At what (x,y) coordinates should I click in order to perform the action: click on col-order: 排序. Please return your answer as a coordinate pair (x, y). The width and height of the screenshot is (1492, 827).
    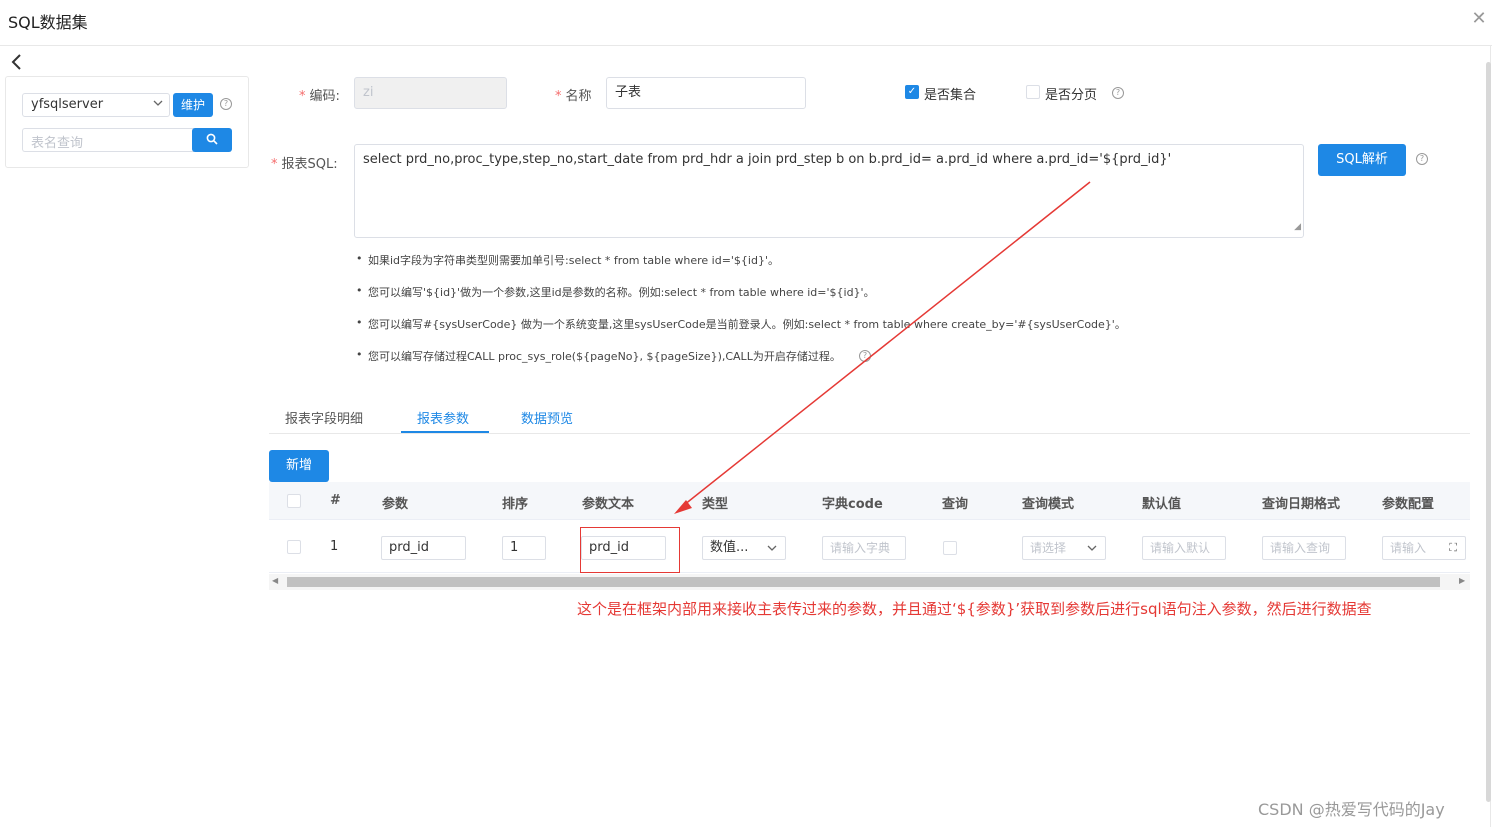
    Looking at the image, I should click on (515, 504).